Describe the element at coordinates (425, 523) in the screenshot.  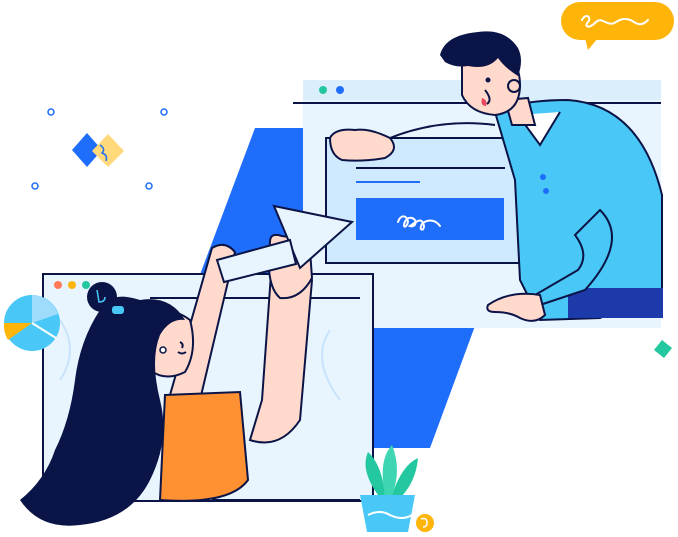
I see `coin-icon` at that location.